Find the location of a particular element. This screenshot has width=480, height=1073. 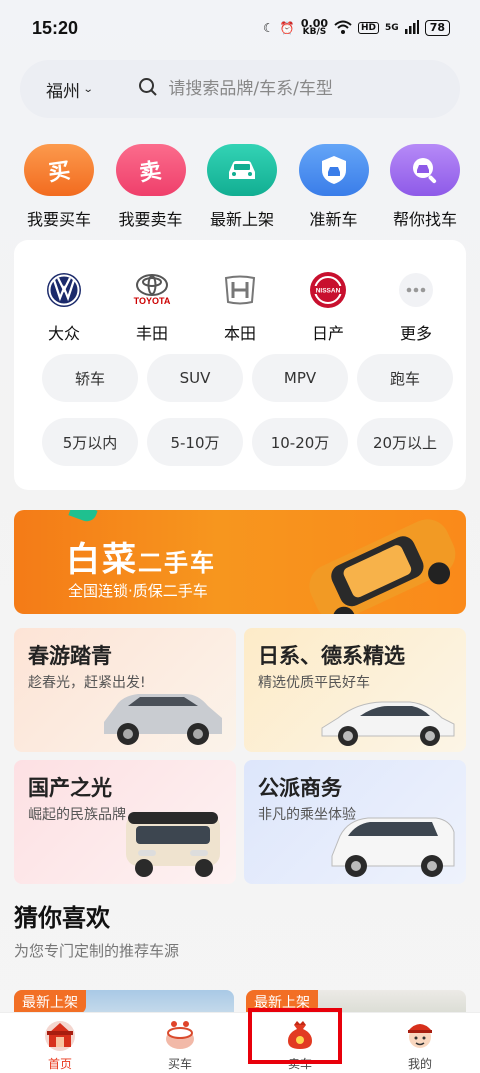

sell-glyph: 卖 is located at coordinates (151, 172).